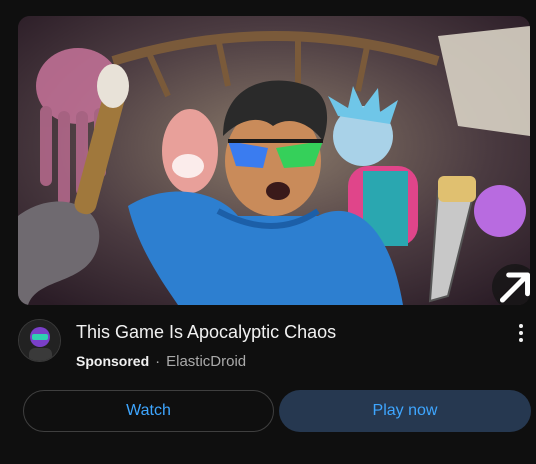 The image size is (536, 464). I want to click on ad-meta: Sponsored · ElasticDroid, so click(161, 361).